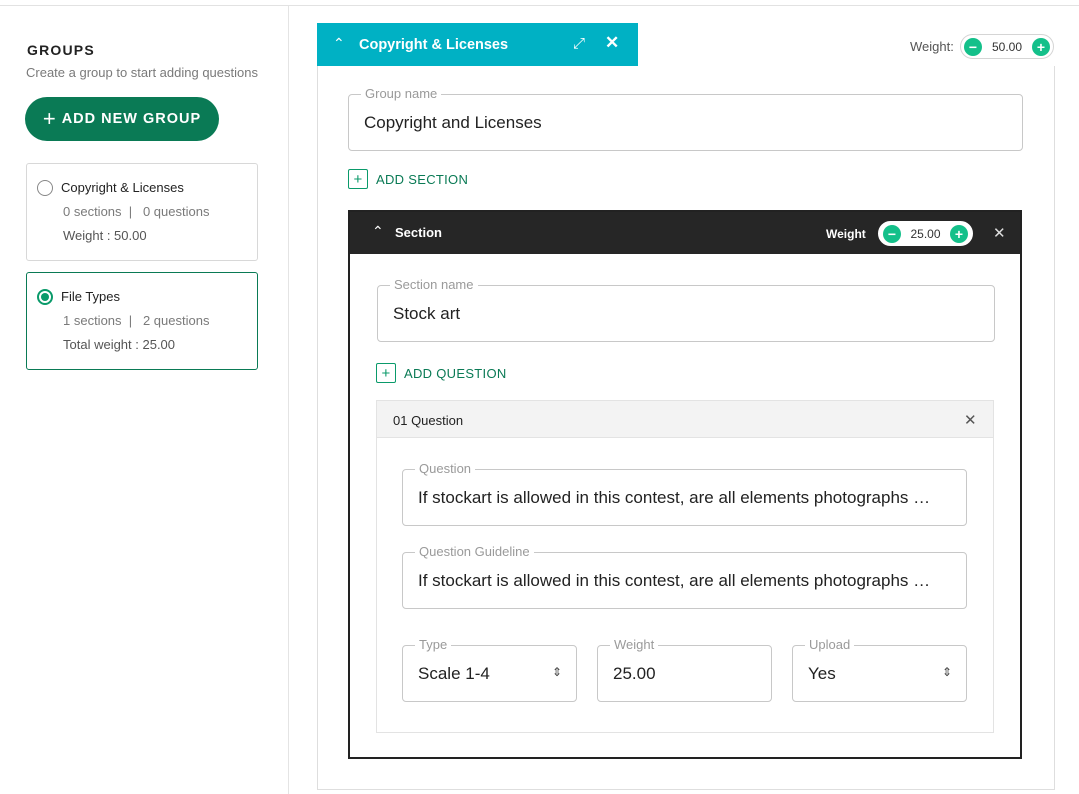 This screenshot has width=1079, height=794. I want to click on group-weight-stepper: − 50.00 +, so click(1007, 46).